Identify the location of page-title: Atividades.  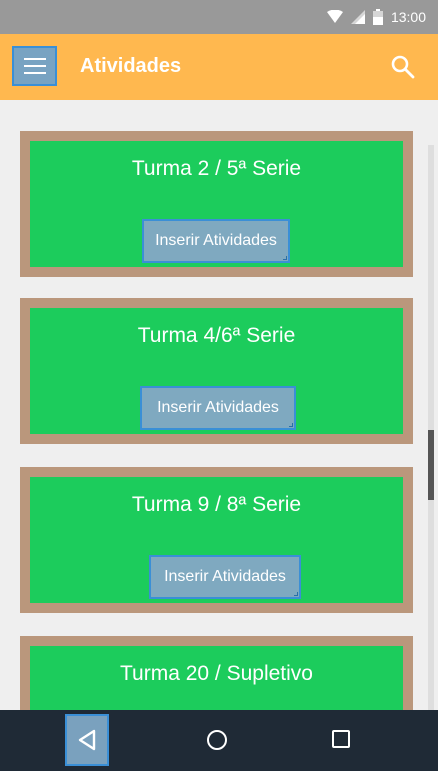
(131, 66).